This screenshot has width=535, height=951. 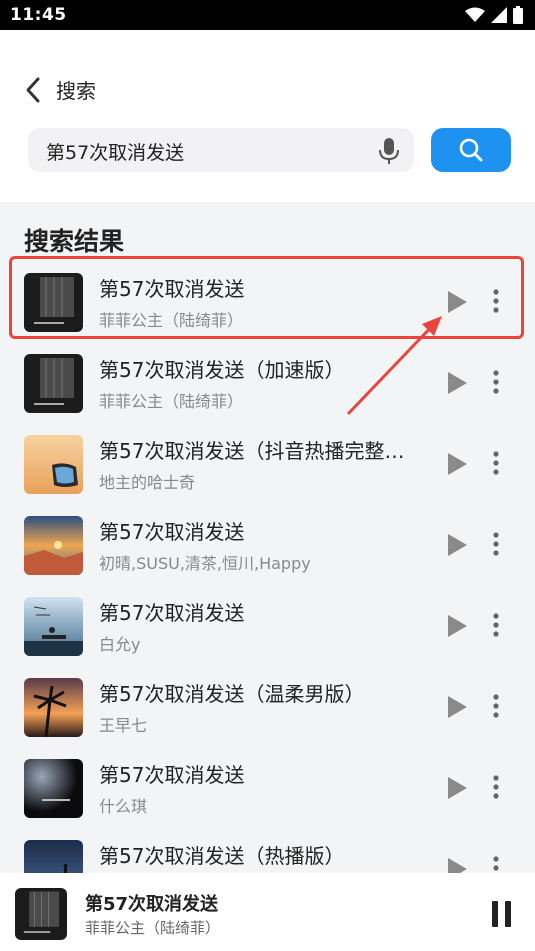 What do you see at coordinates (53, 788) in the screenshot?
I see `cover-dark-light` at bounding box center [53, 788].